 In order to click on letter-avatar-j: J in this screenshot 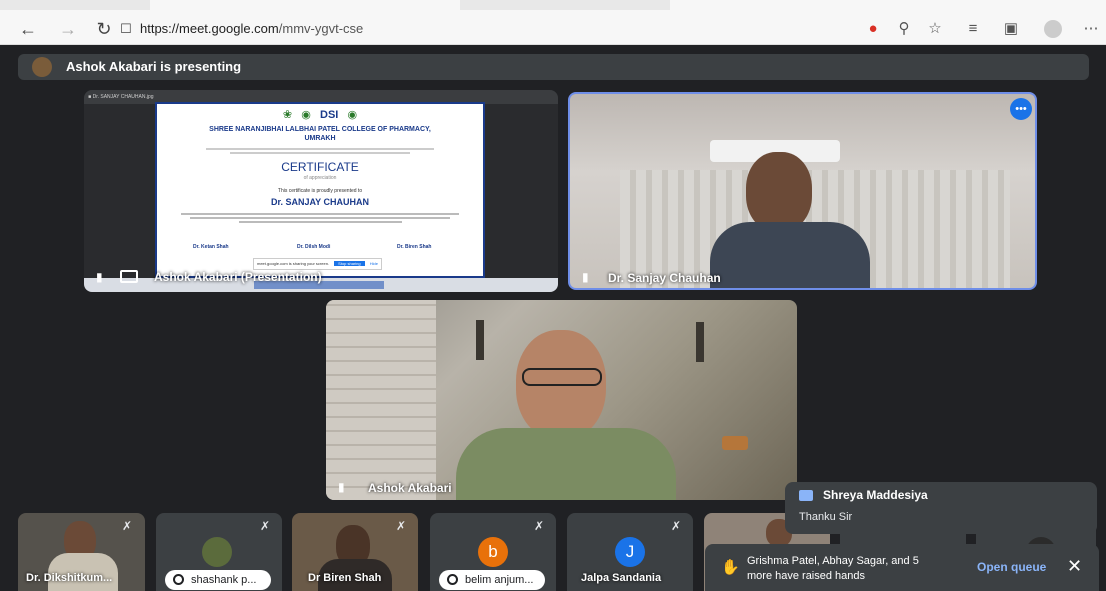, I will do `click(630, 552)`.